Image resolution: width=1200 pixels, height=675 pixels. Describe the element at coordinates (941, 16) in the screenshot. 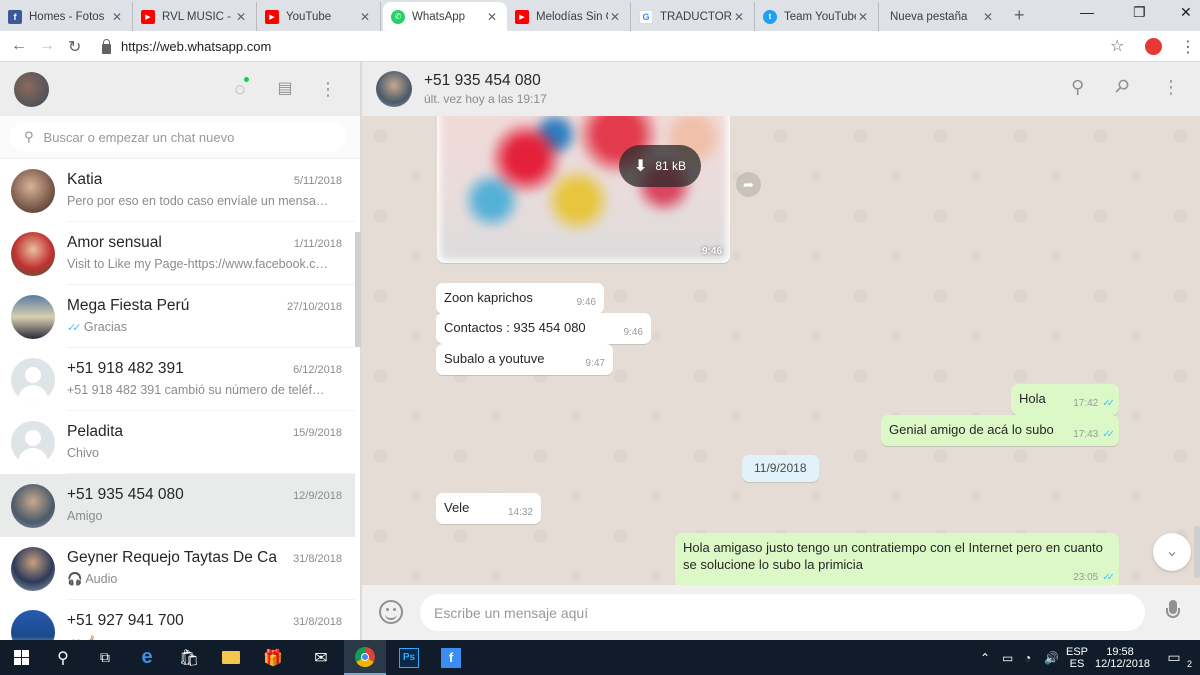

I see `tab-nueva-pestana: Nueva pestaña ✕` at that location.